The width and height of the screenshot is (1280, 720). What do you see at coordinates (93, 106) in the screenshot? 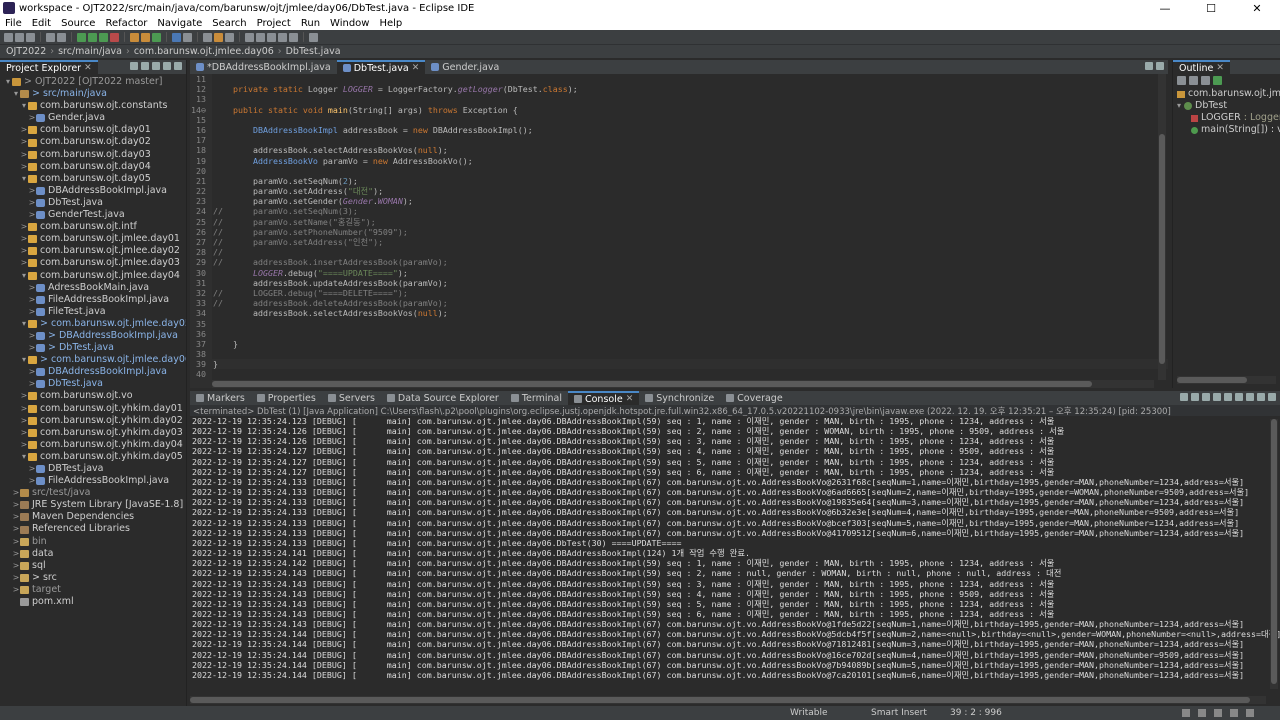
I see `tree-item: ▾ com.barunsw.ojt.constants` at bounding box center [93, 106].